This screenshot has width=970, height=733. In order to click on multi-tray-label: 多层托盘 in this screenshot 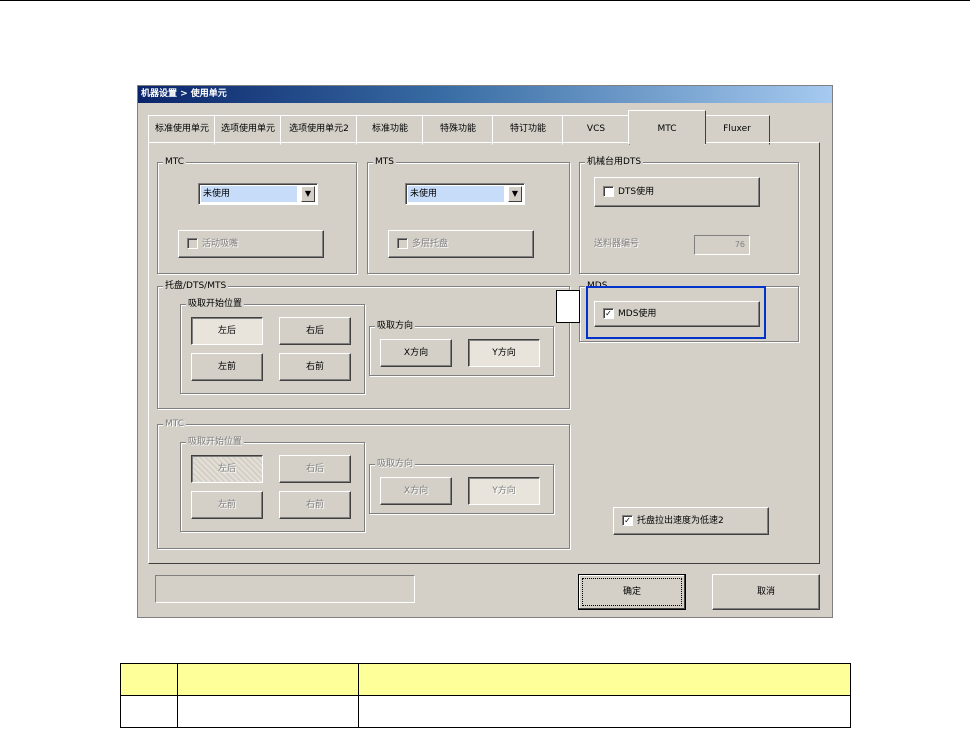, I will do `click(430, 244)`.